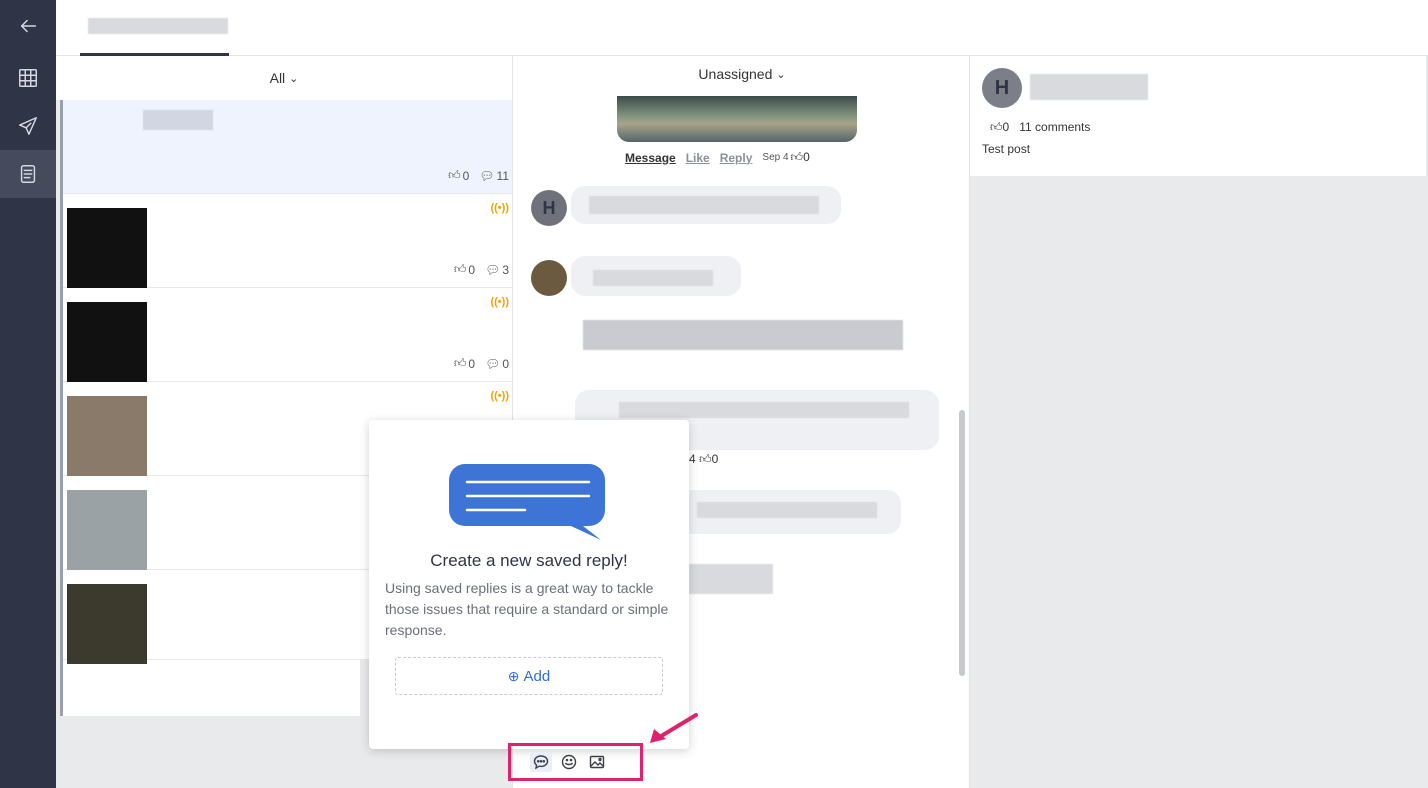  I want to click on nav-back, so click(28, 26).